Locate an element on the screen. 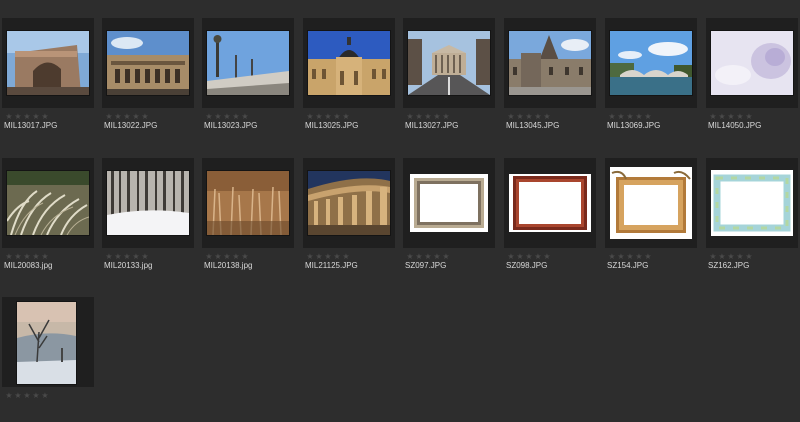 The height and width of the screenshot is (422, 800). thumbnail-item: ★ ★ ★ ★ ★ MIL20138.jpg is located at coordinates (249, 220).